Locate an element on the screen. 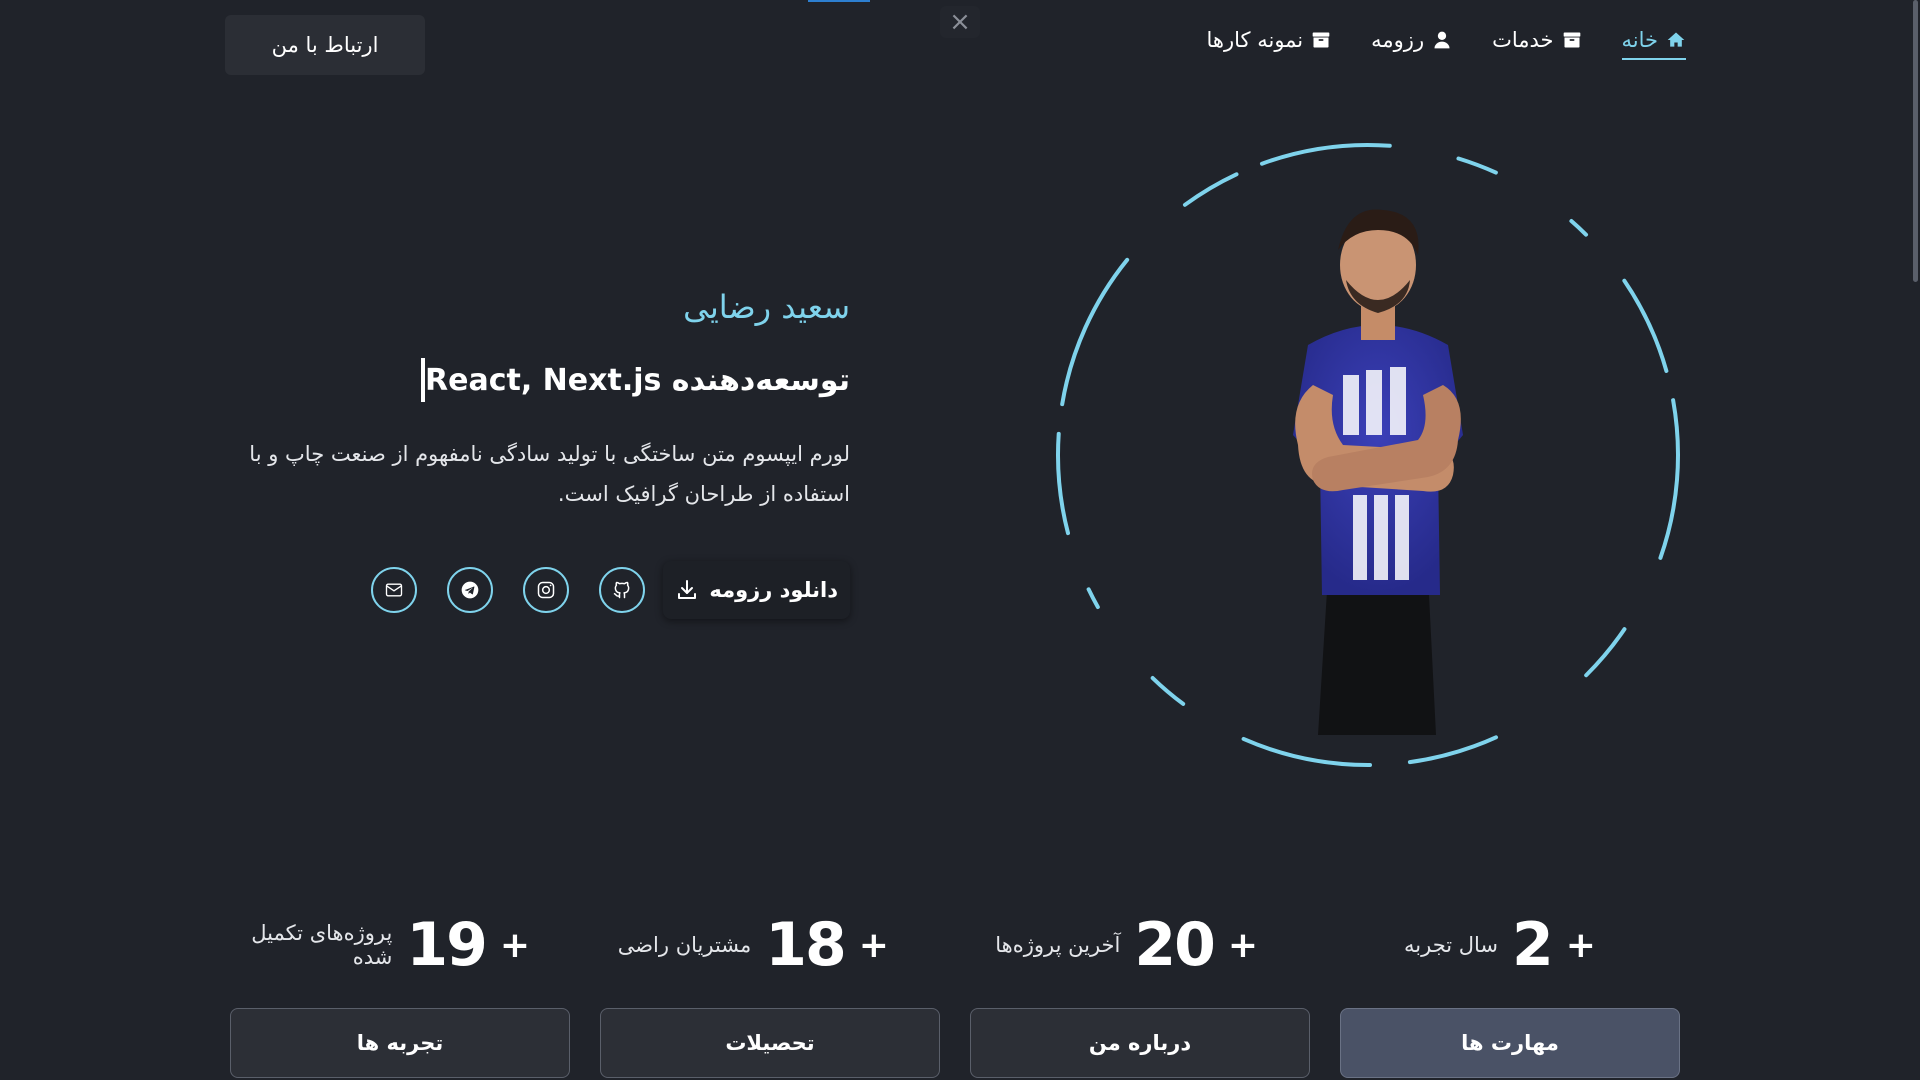 The height and width of the screenshot is (1080, 1920). nav-item-label: خدمات is located at coordinates (1523, 40).